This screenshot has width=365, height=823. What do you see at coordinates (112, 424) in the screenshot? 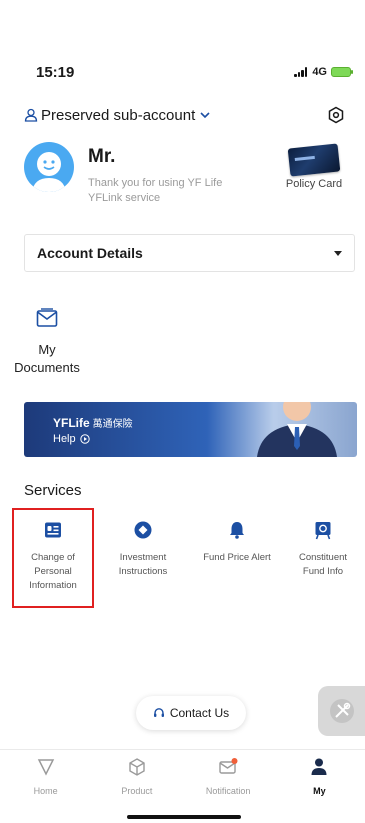
I see `brand-name-cn: 萬通保險` at bounding box center [112, 424].